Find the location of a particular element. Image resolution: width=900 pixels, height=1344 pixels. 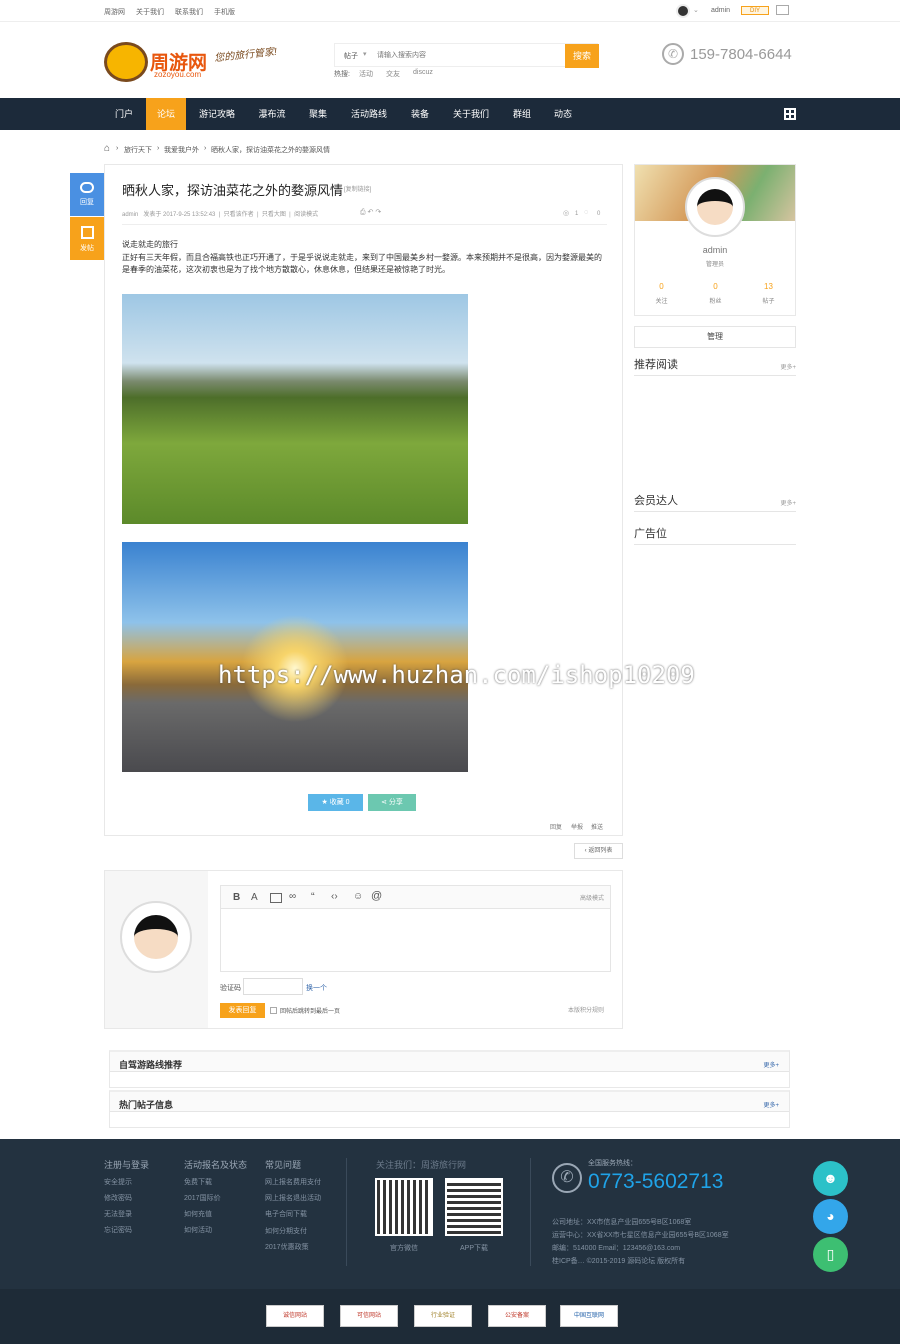

badge-credit: 诚信网站 is located at coordinates (295, 1316).